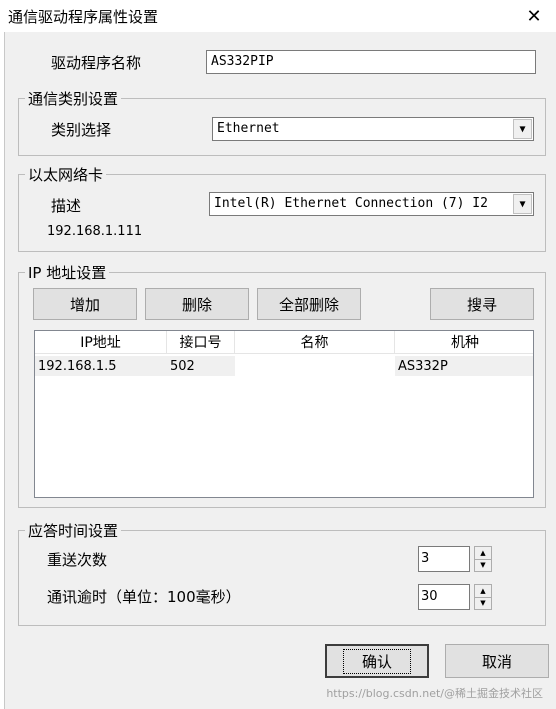  I want to click on table-row: 192.168.1.5 502 AS332P, so click(284, 366).